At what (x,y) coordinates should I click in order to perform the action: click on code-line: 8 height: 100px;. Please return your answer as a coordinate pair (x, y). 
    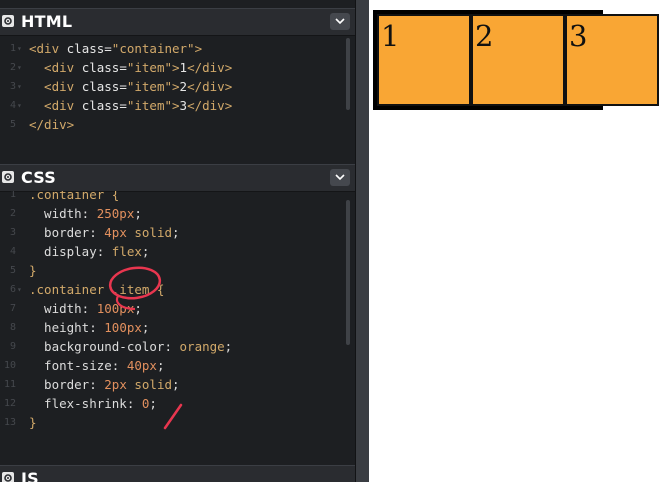
    Looking at the image, I should click on (170, 327).